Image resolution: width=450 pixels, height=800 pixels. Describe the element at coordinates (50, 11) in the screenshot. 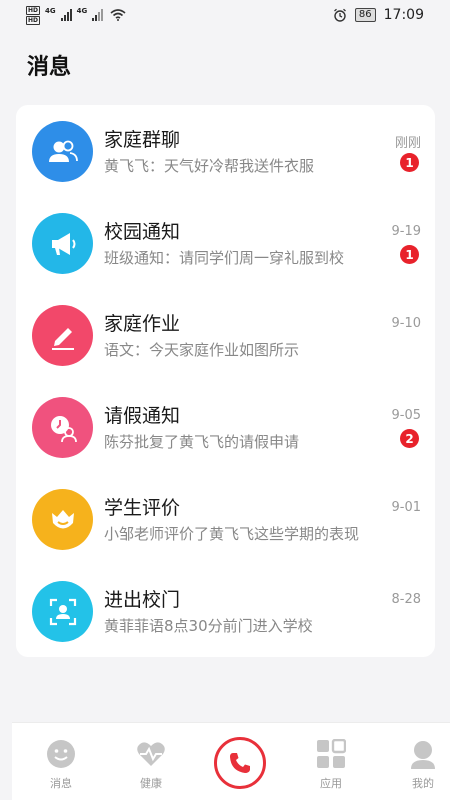

I see `network-type-1: 4G` at that location.